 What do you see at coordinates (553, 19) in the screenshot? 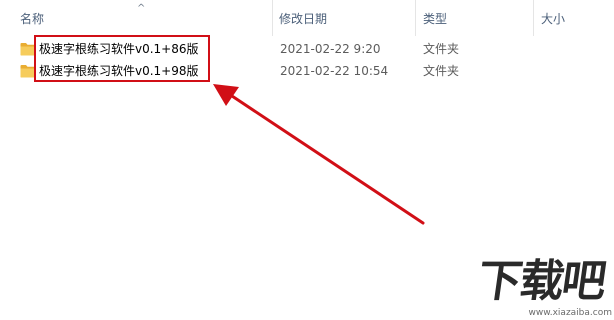
I see `column-header-size: 大小` at bounding box center [553, 19].